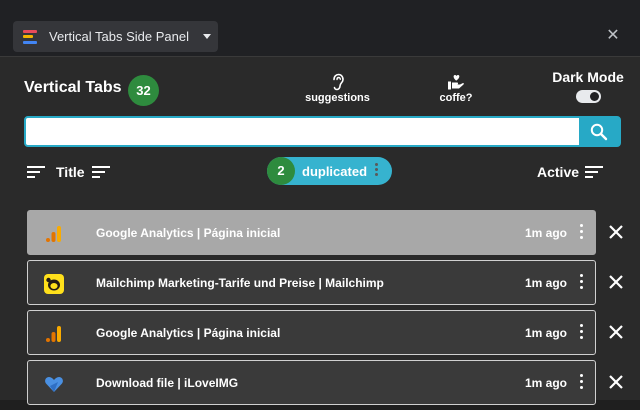 The height and width of the screenshot is (410, 640). I want to click on sort-by-title: Title, so click(70, 172).